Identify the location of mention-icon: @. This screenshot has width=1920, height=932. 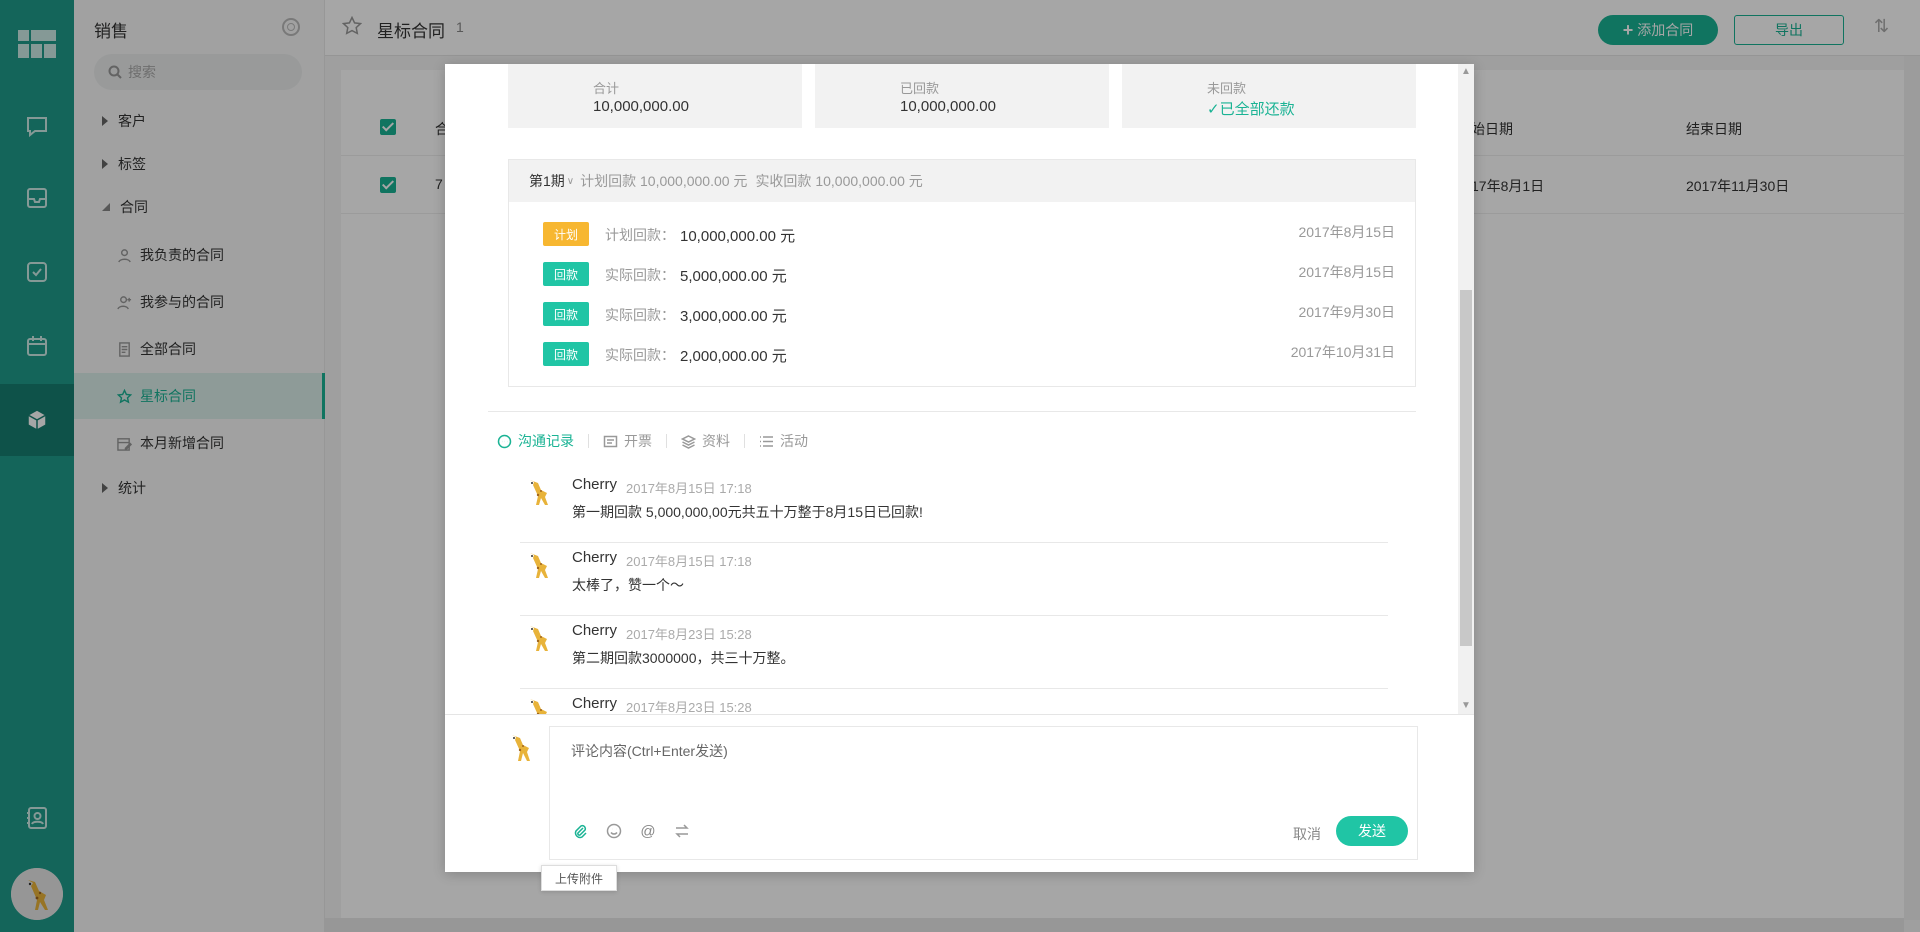
(648, 831).